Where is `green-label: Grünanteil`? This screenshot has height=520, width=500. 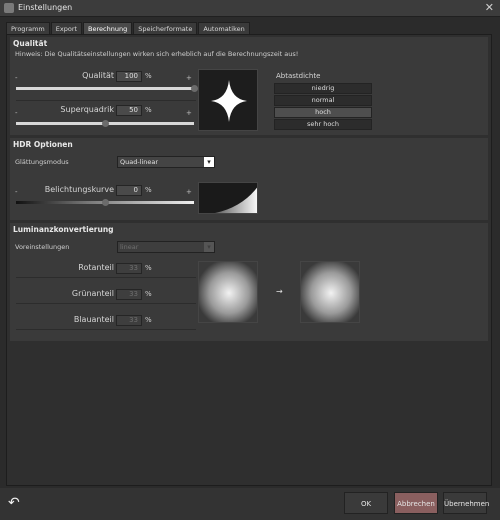 green-label: Grünanteil is located at coordinates (92, 293).